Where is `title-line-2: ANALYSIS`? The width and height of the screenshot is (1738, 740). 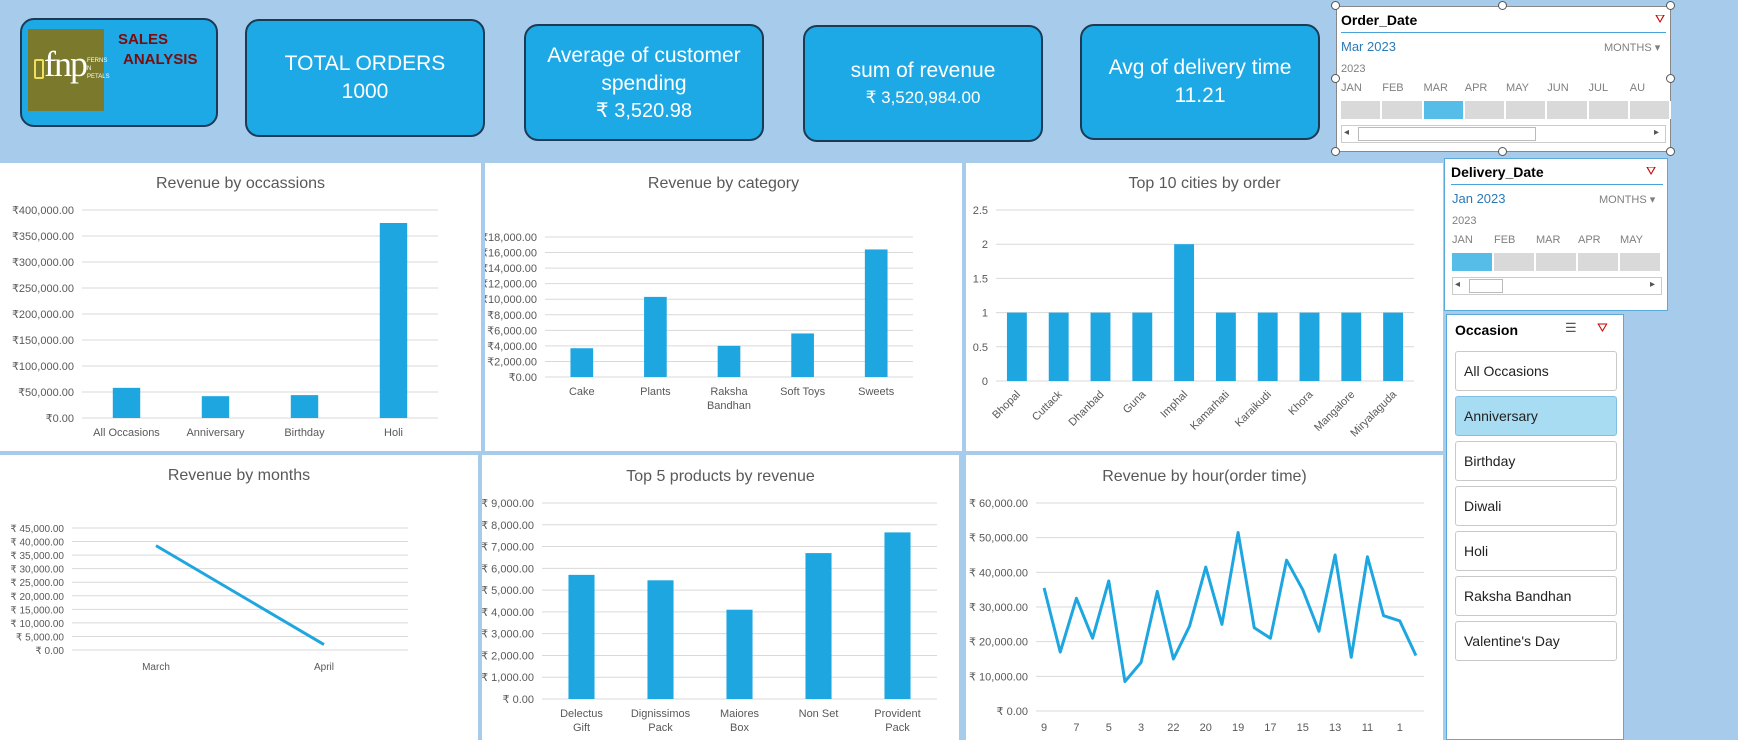
title-line-2: ANALYSIS is located at coordinates (160, 59).